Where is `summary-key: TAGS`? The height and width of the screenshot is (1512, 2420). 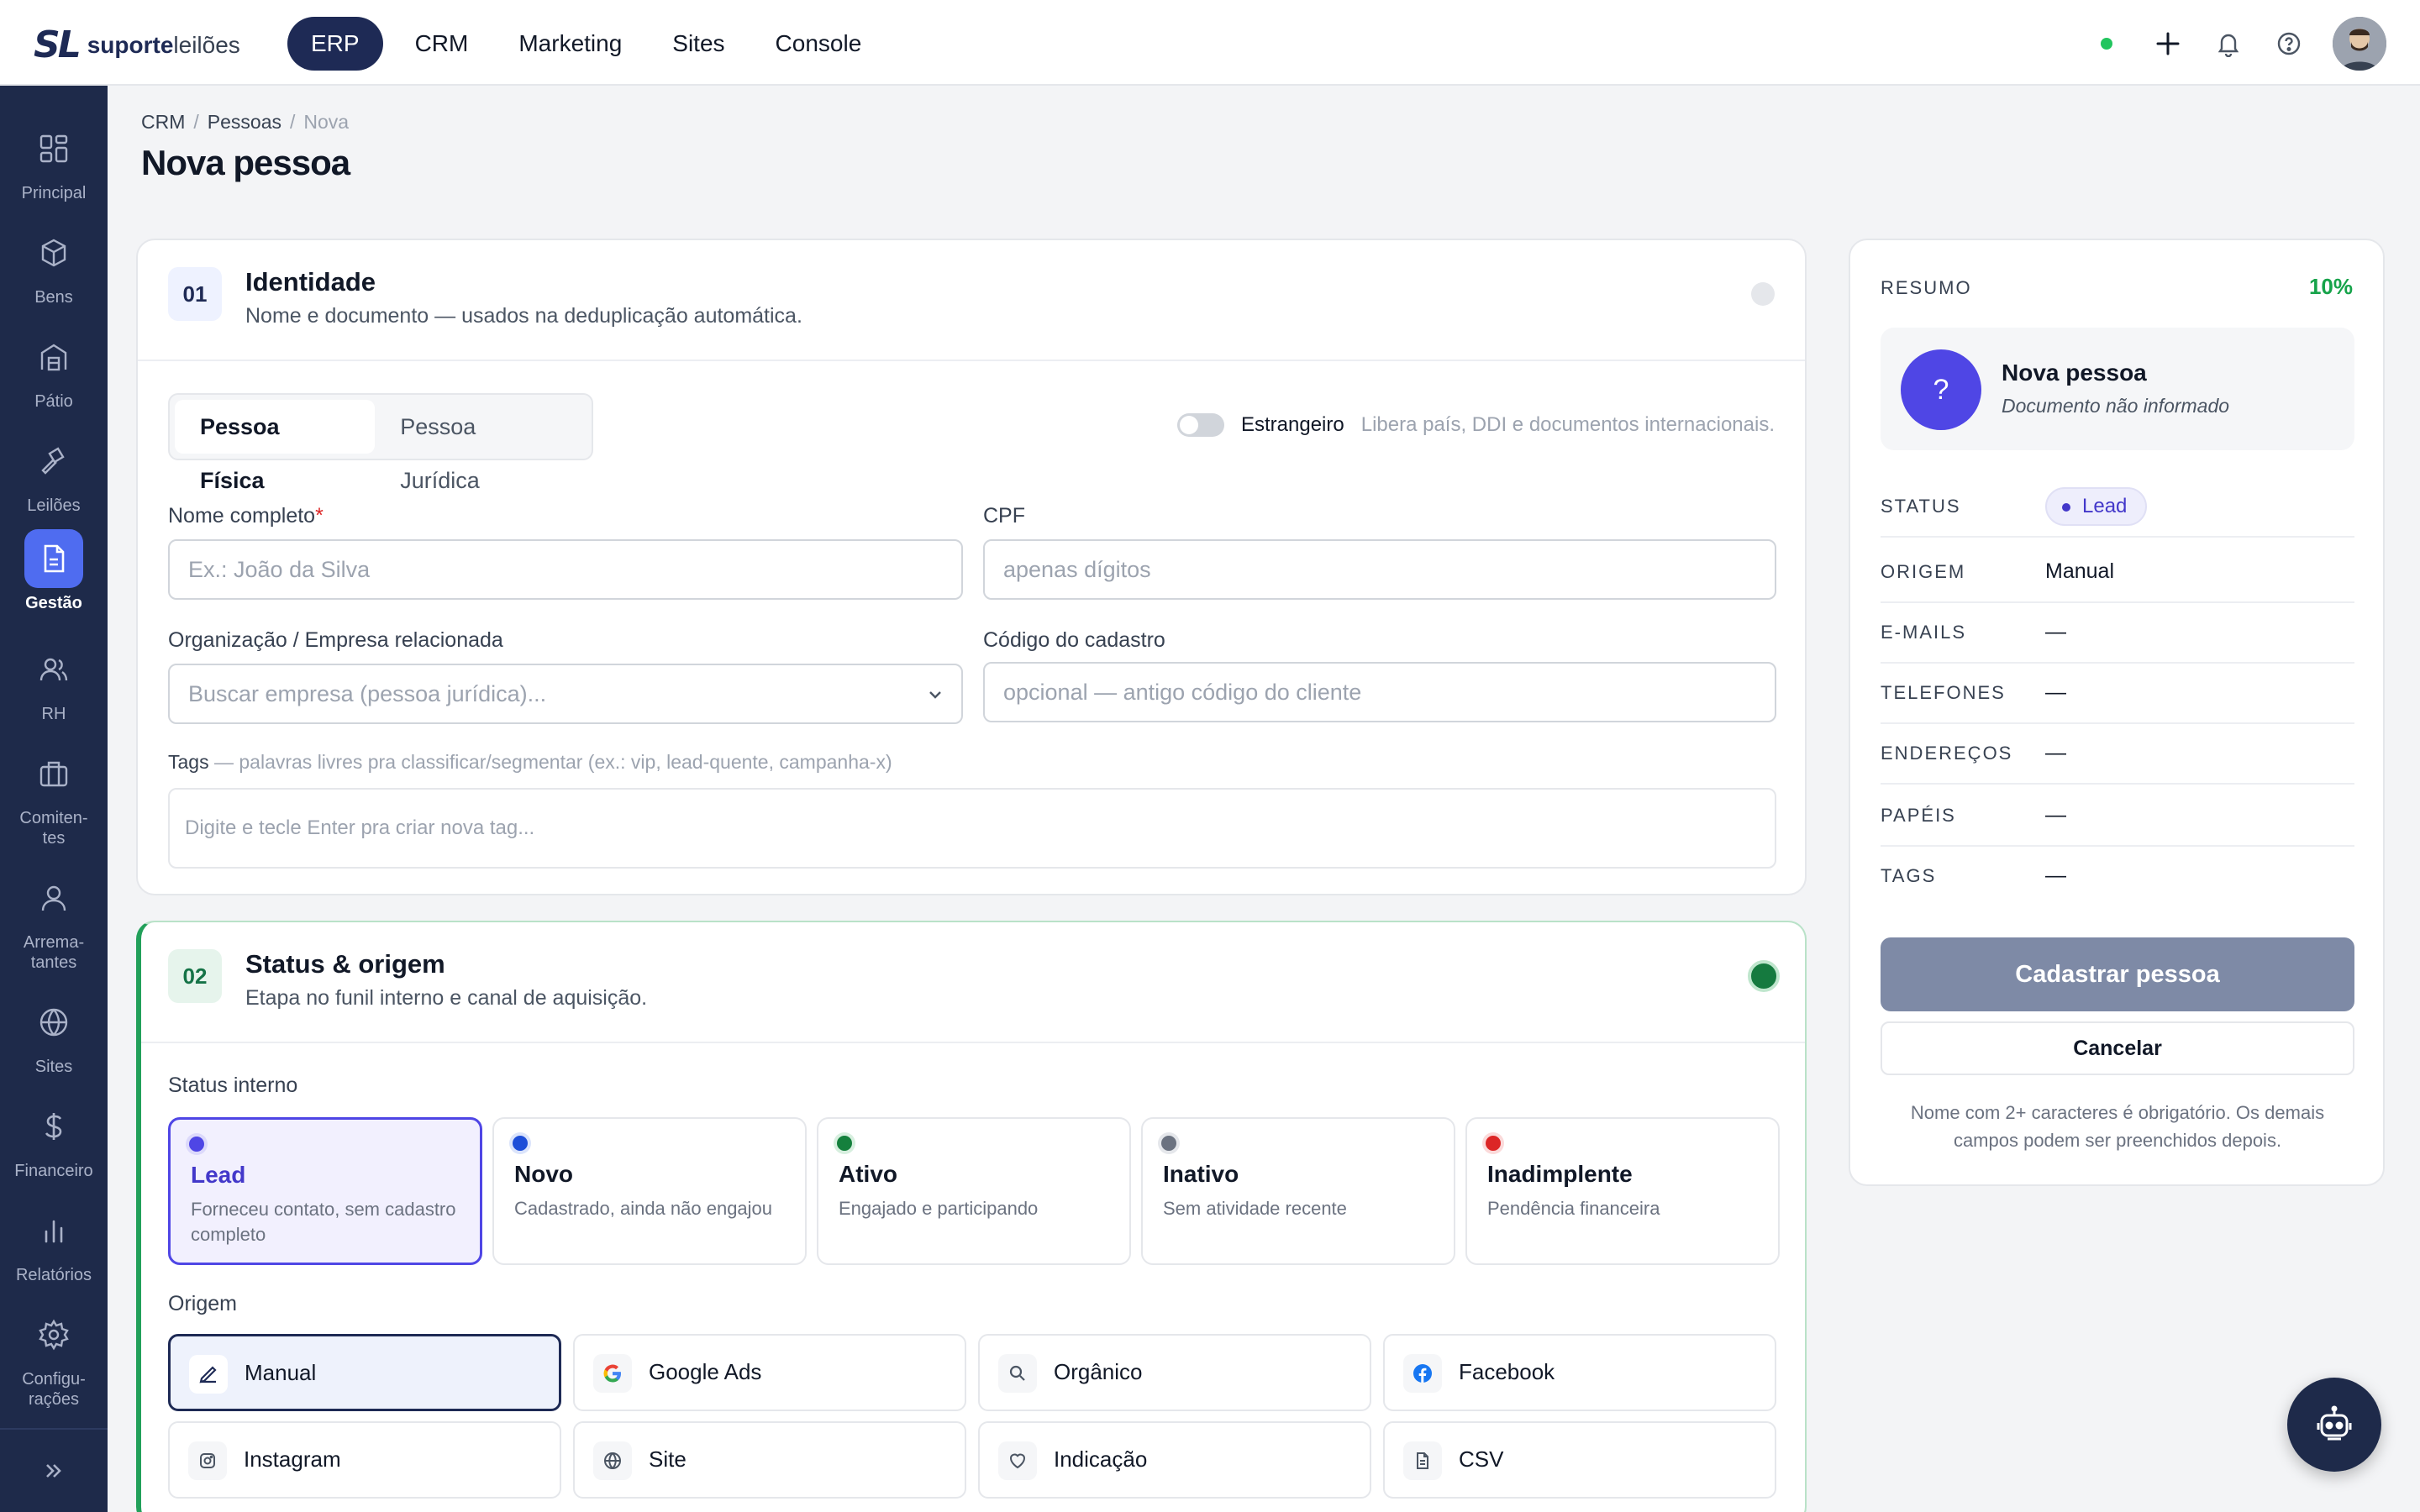 summary-key: TAGS is located at coordinates (1909, 875).